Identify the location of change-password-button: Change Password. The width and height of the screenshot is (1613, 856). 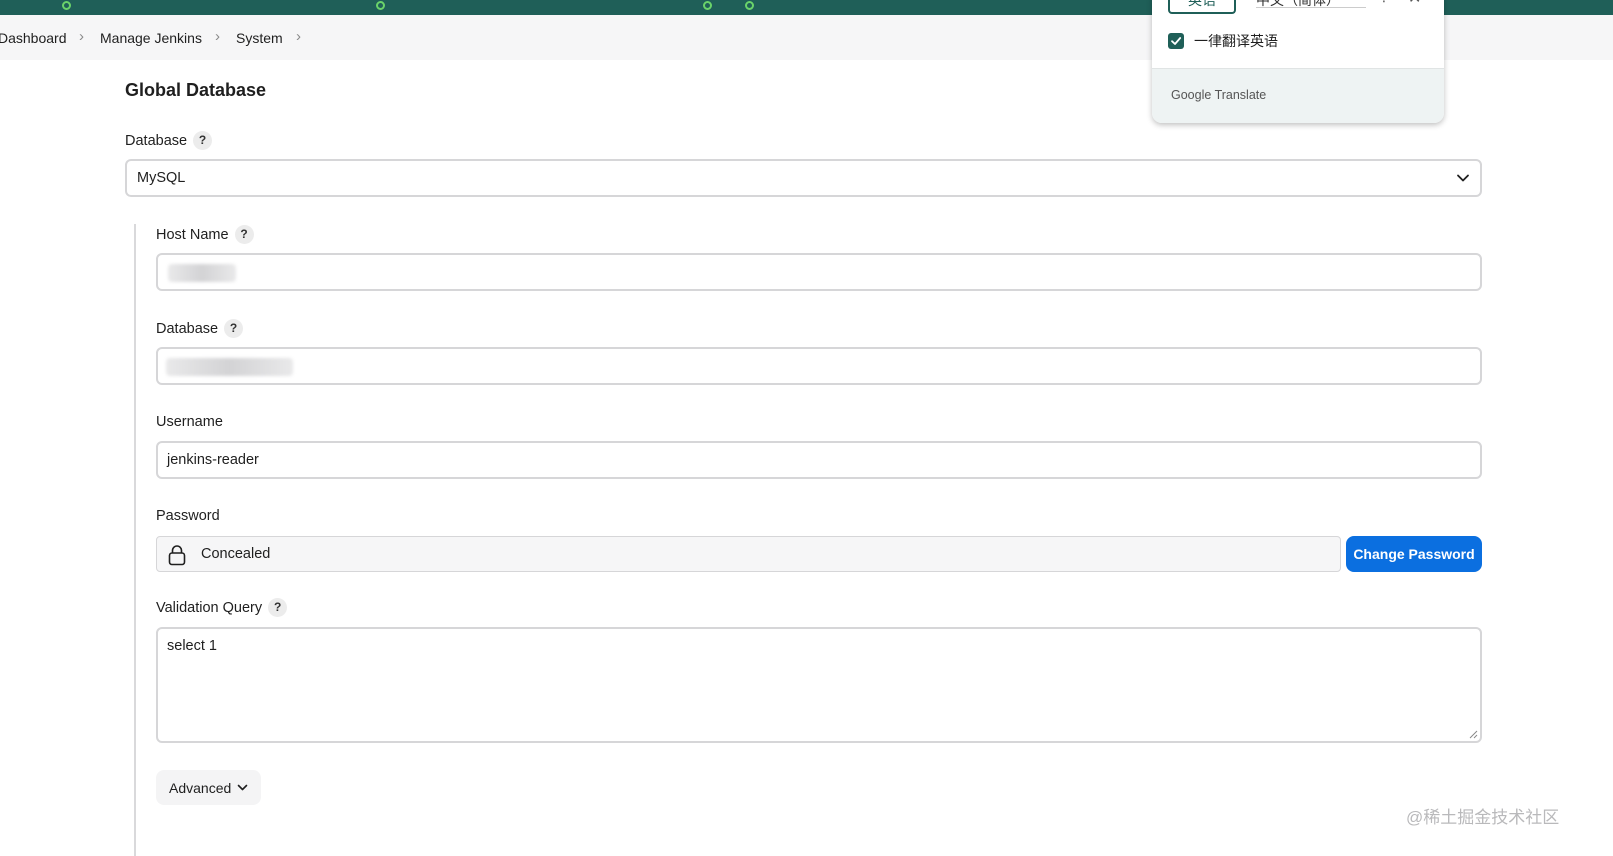
(1414, 554).